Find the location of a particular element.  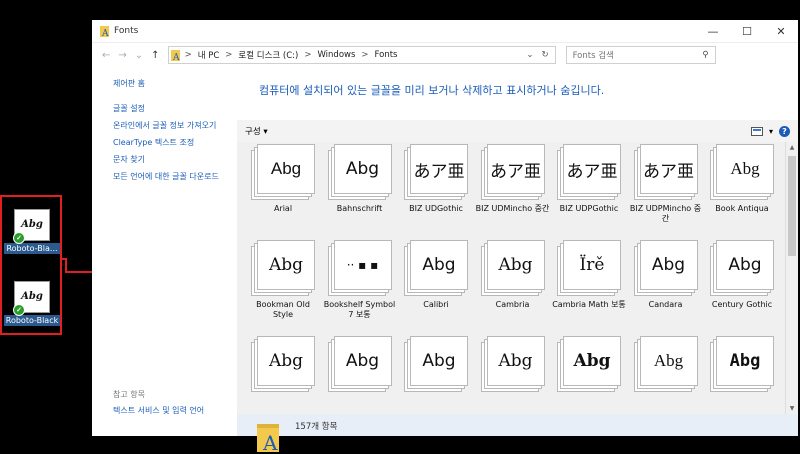

desktop-font-file-2: Abg ✓ Roboto-Black is located at coordinates (32, 299).